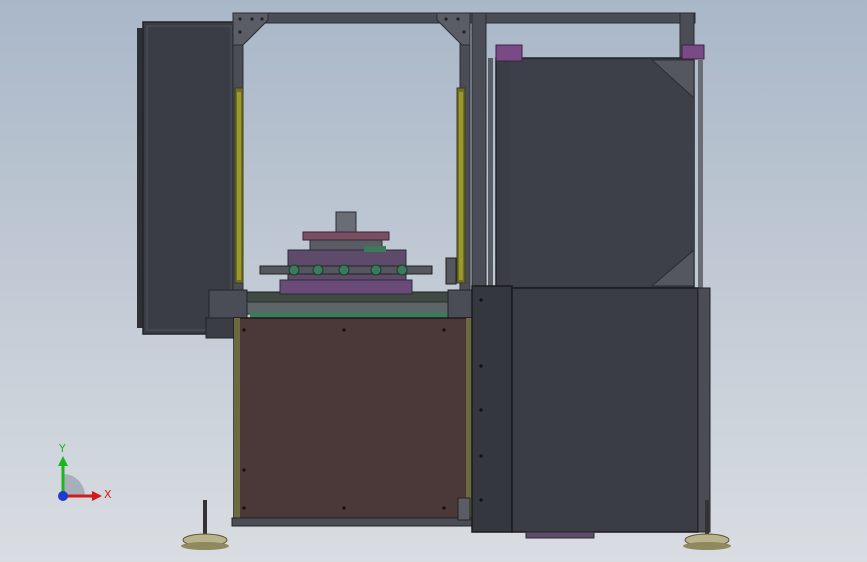 The image size is (867, 562). Describe the element at coordinates (62, 448) in the screenshot. I see `axis-y-label: Y` at that location.